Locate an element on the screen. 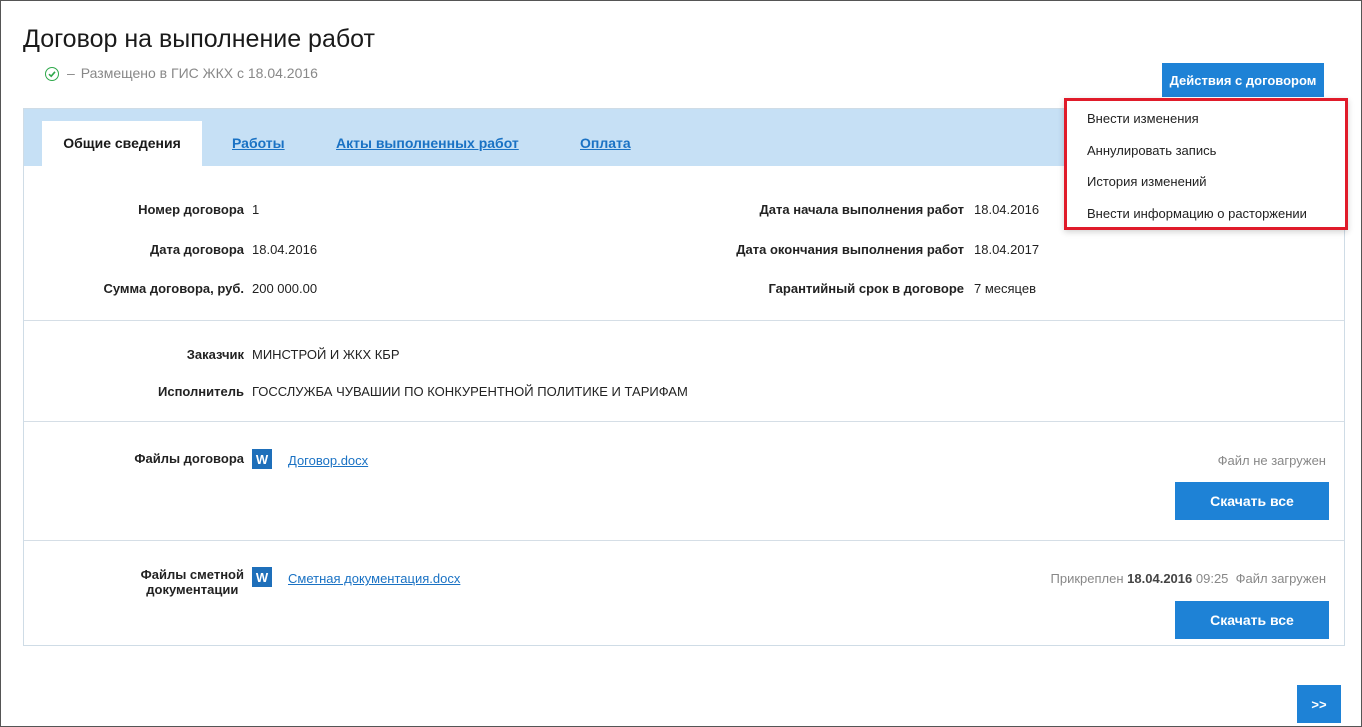 The image size is (1362, 727). contract-file-status: Файл не загружен is located at coordinates (1271, 460).